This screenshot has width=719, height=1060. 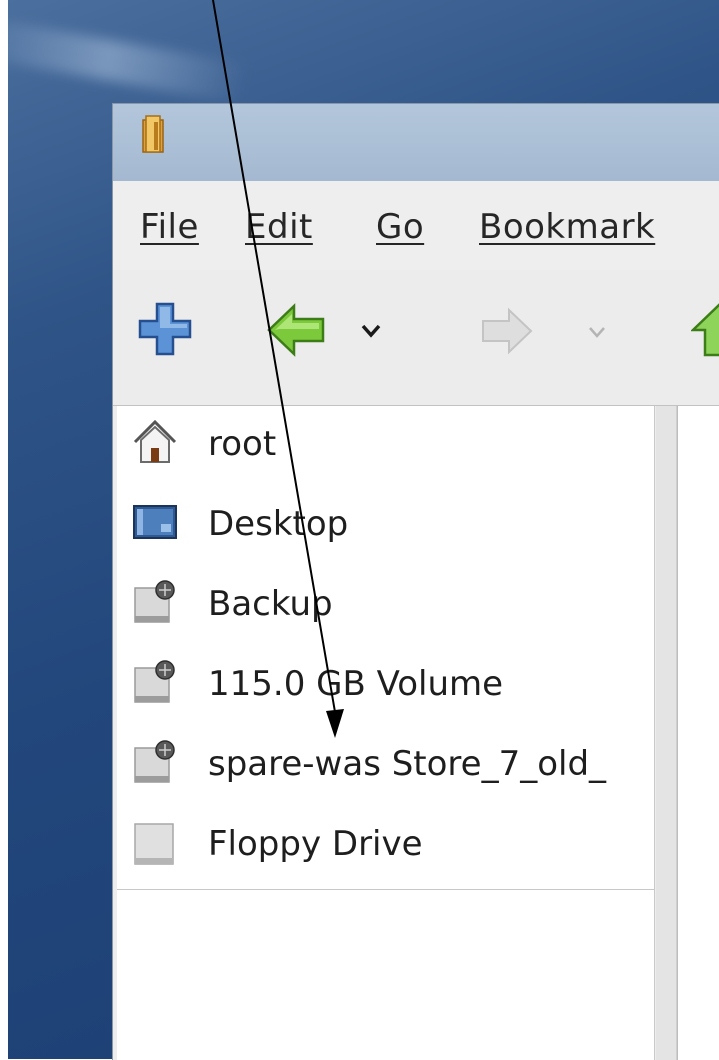 What do you see at coordinates (270, 604) in the screenshot?
I see `sidebar-item-label: Backup` at bounding box center [270, 604].